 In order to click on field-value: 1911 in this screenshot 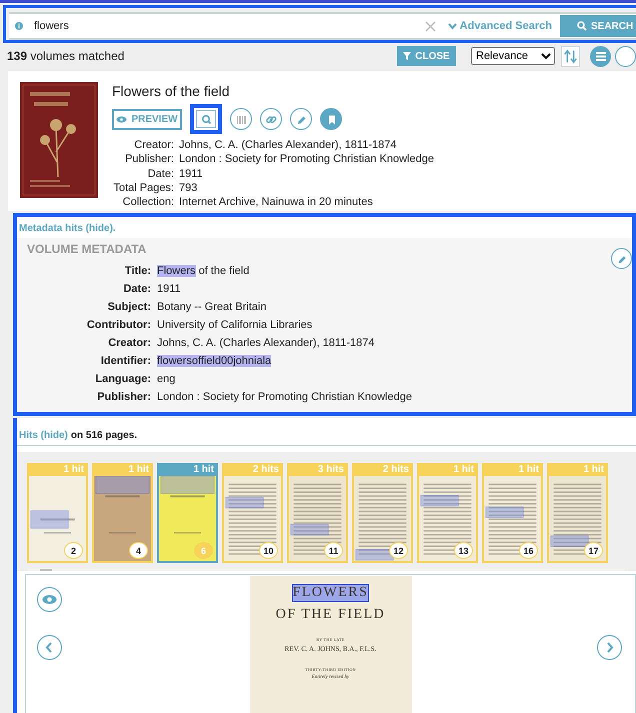, I will do `click(191, 173)`.